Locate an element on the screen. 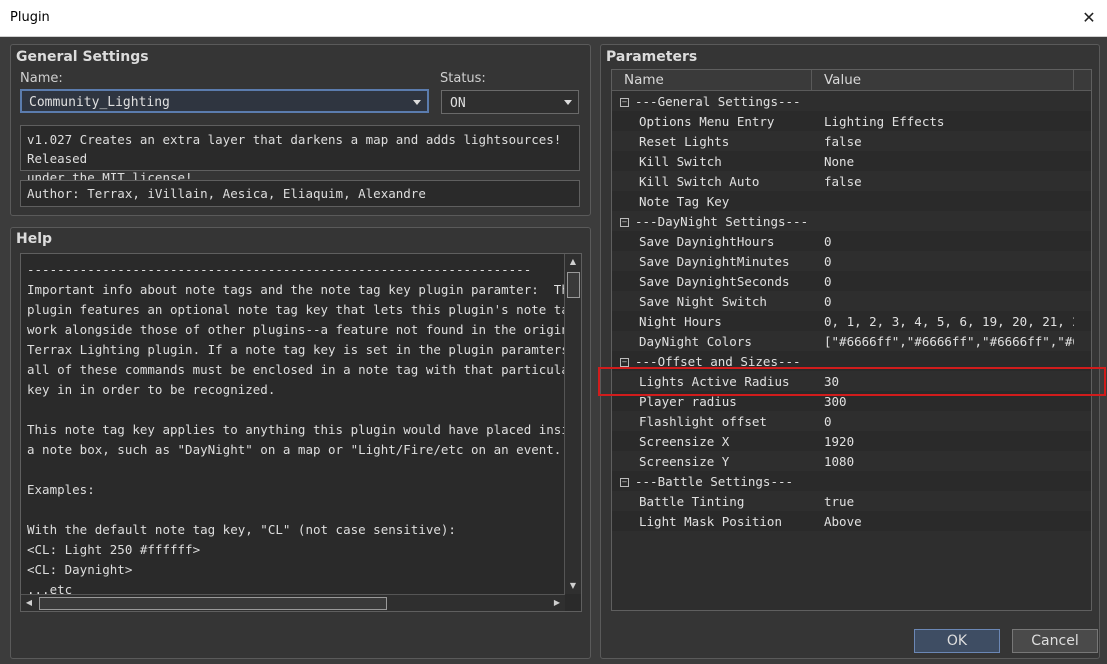 This screenshot has height=664, width=1107. category-row: − ---Battle Settings--- is located at coordinates (851, 481).